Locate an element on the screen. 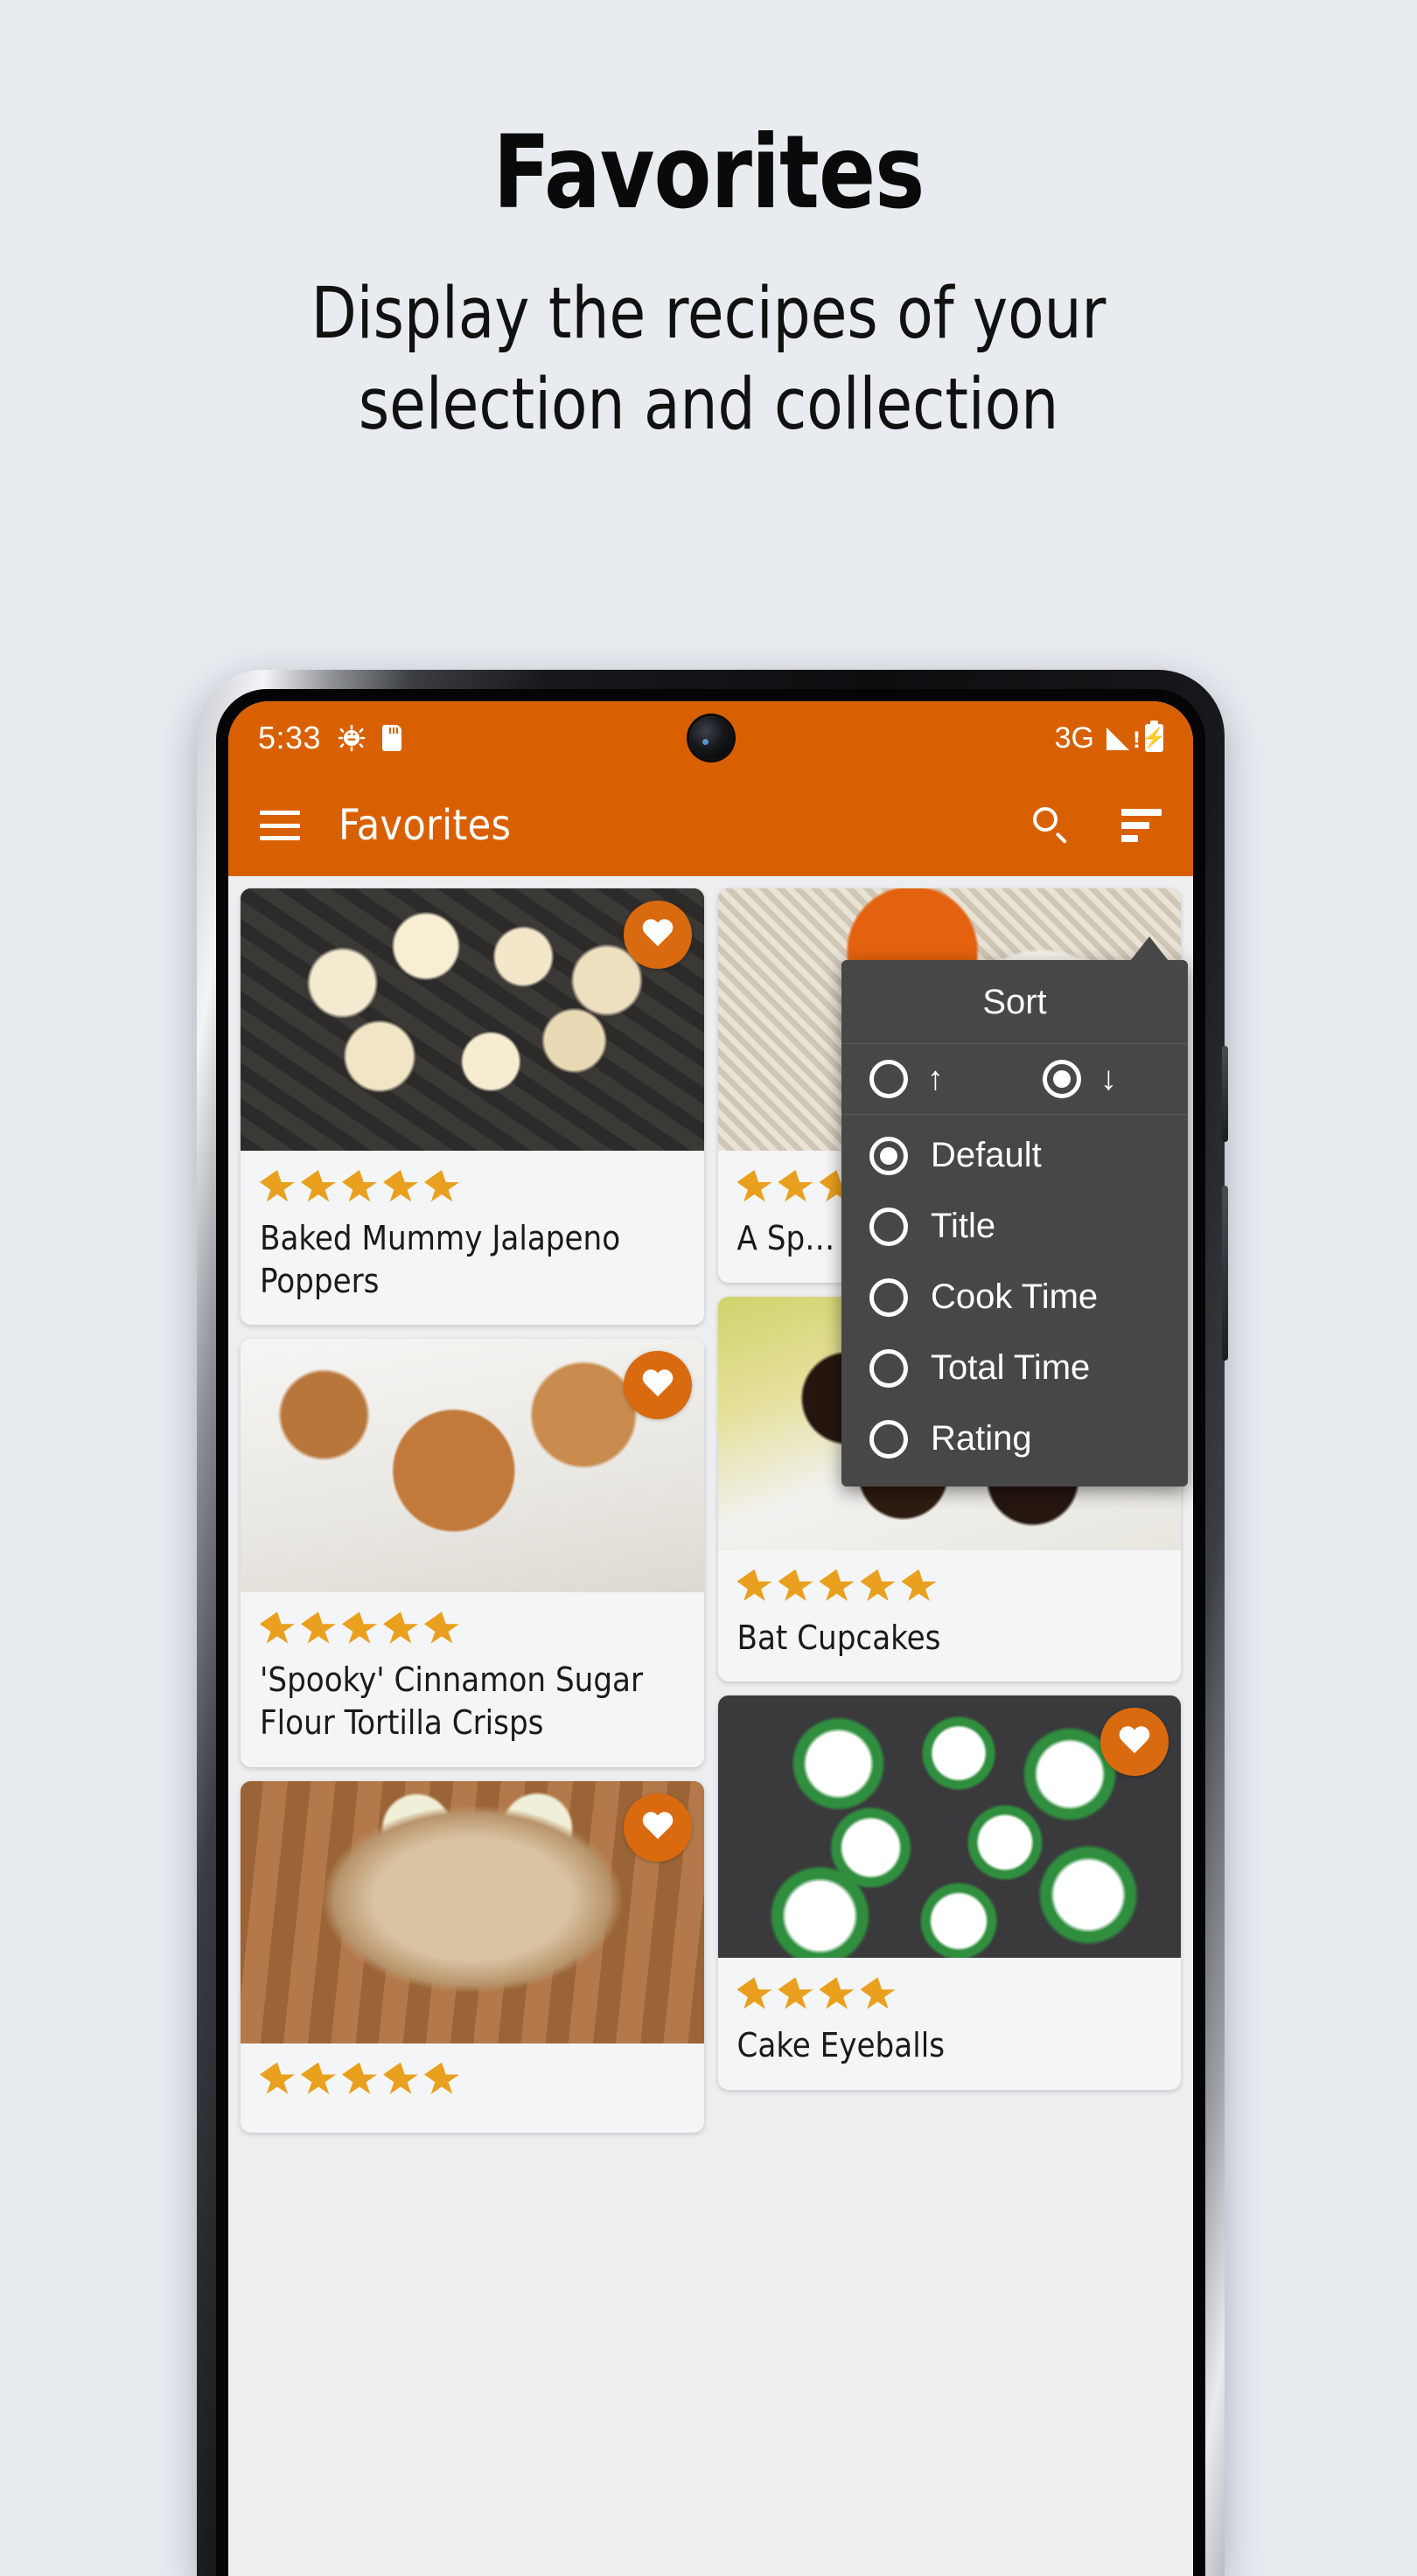  search-icon is located at coordinates (1051, 825).